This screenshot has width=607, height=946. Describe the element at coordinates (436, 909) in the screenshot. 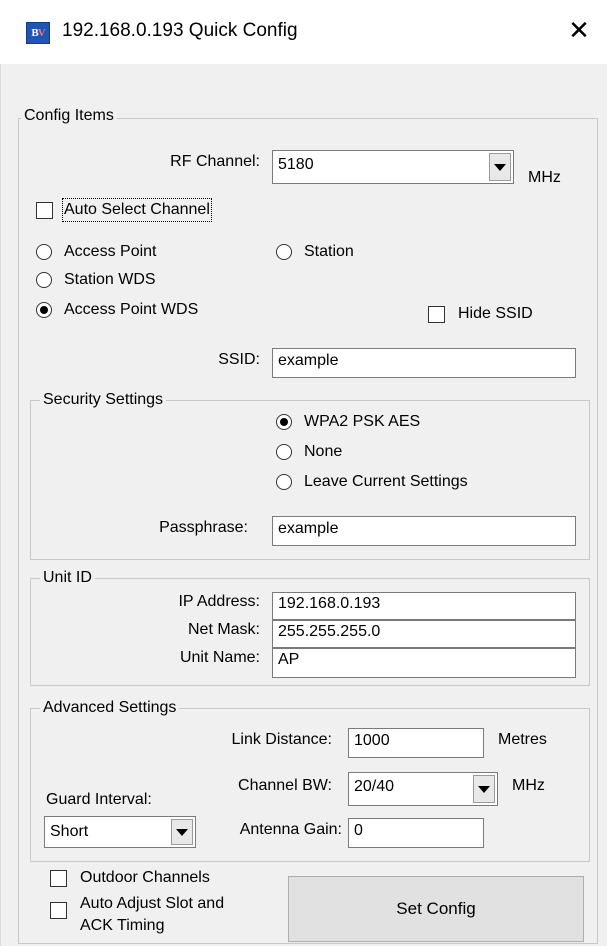

I see `set-config-button: Set Config` at that location.